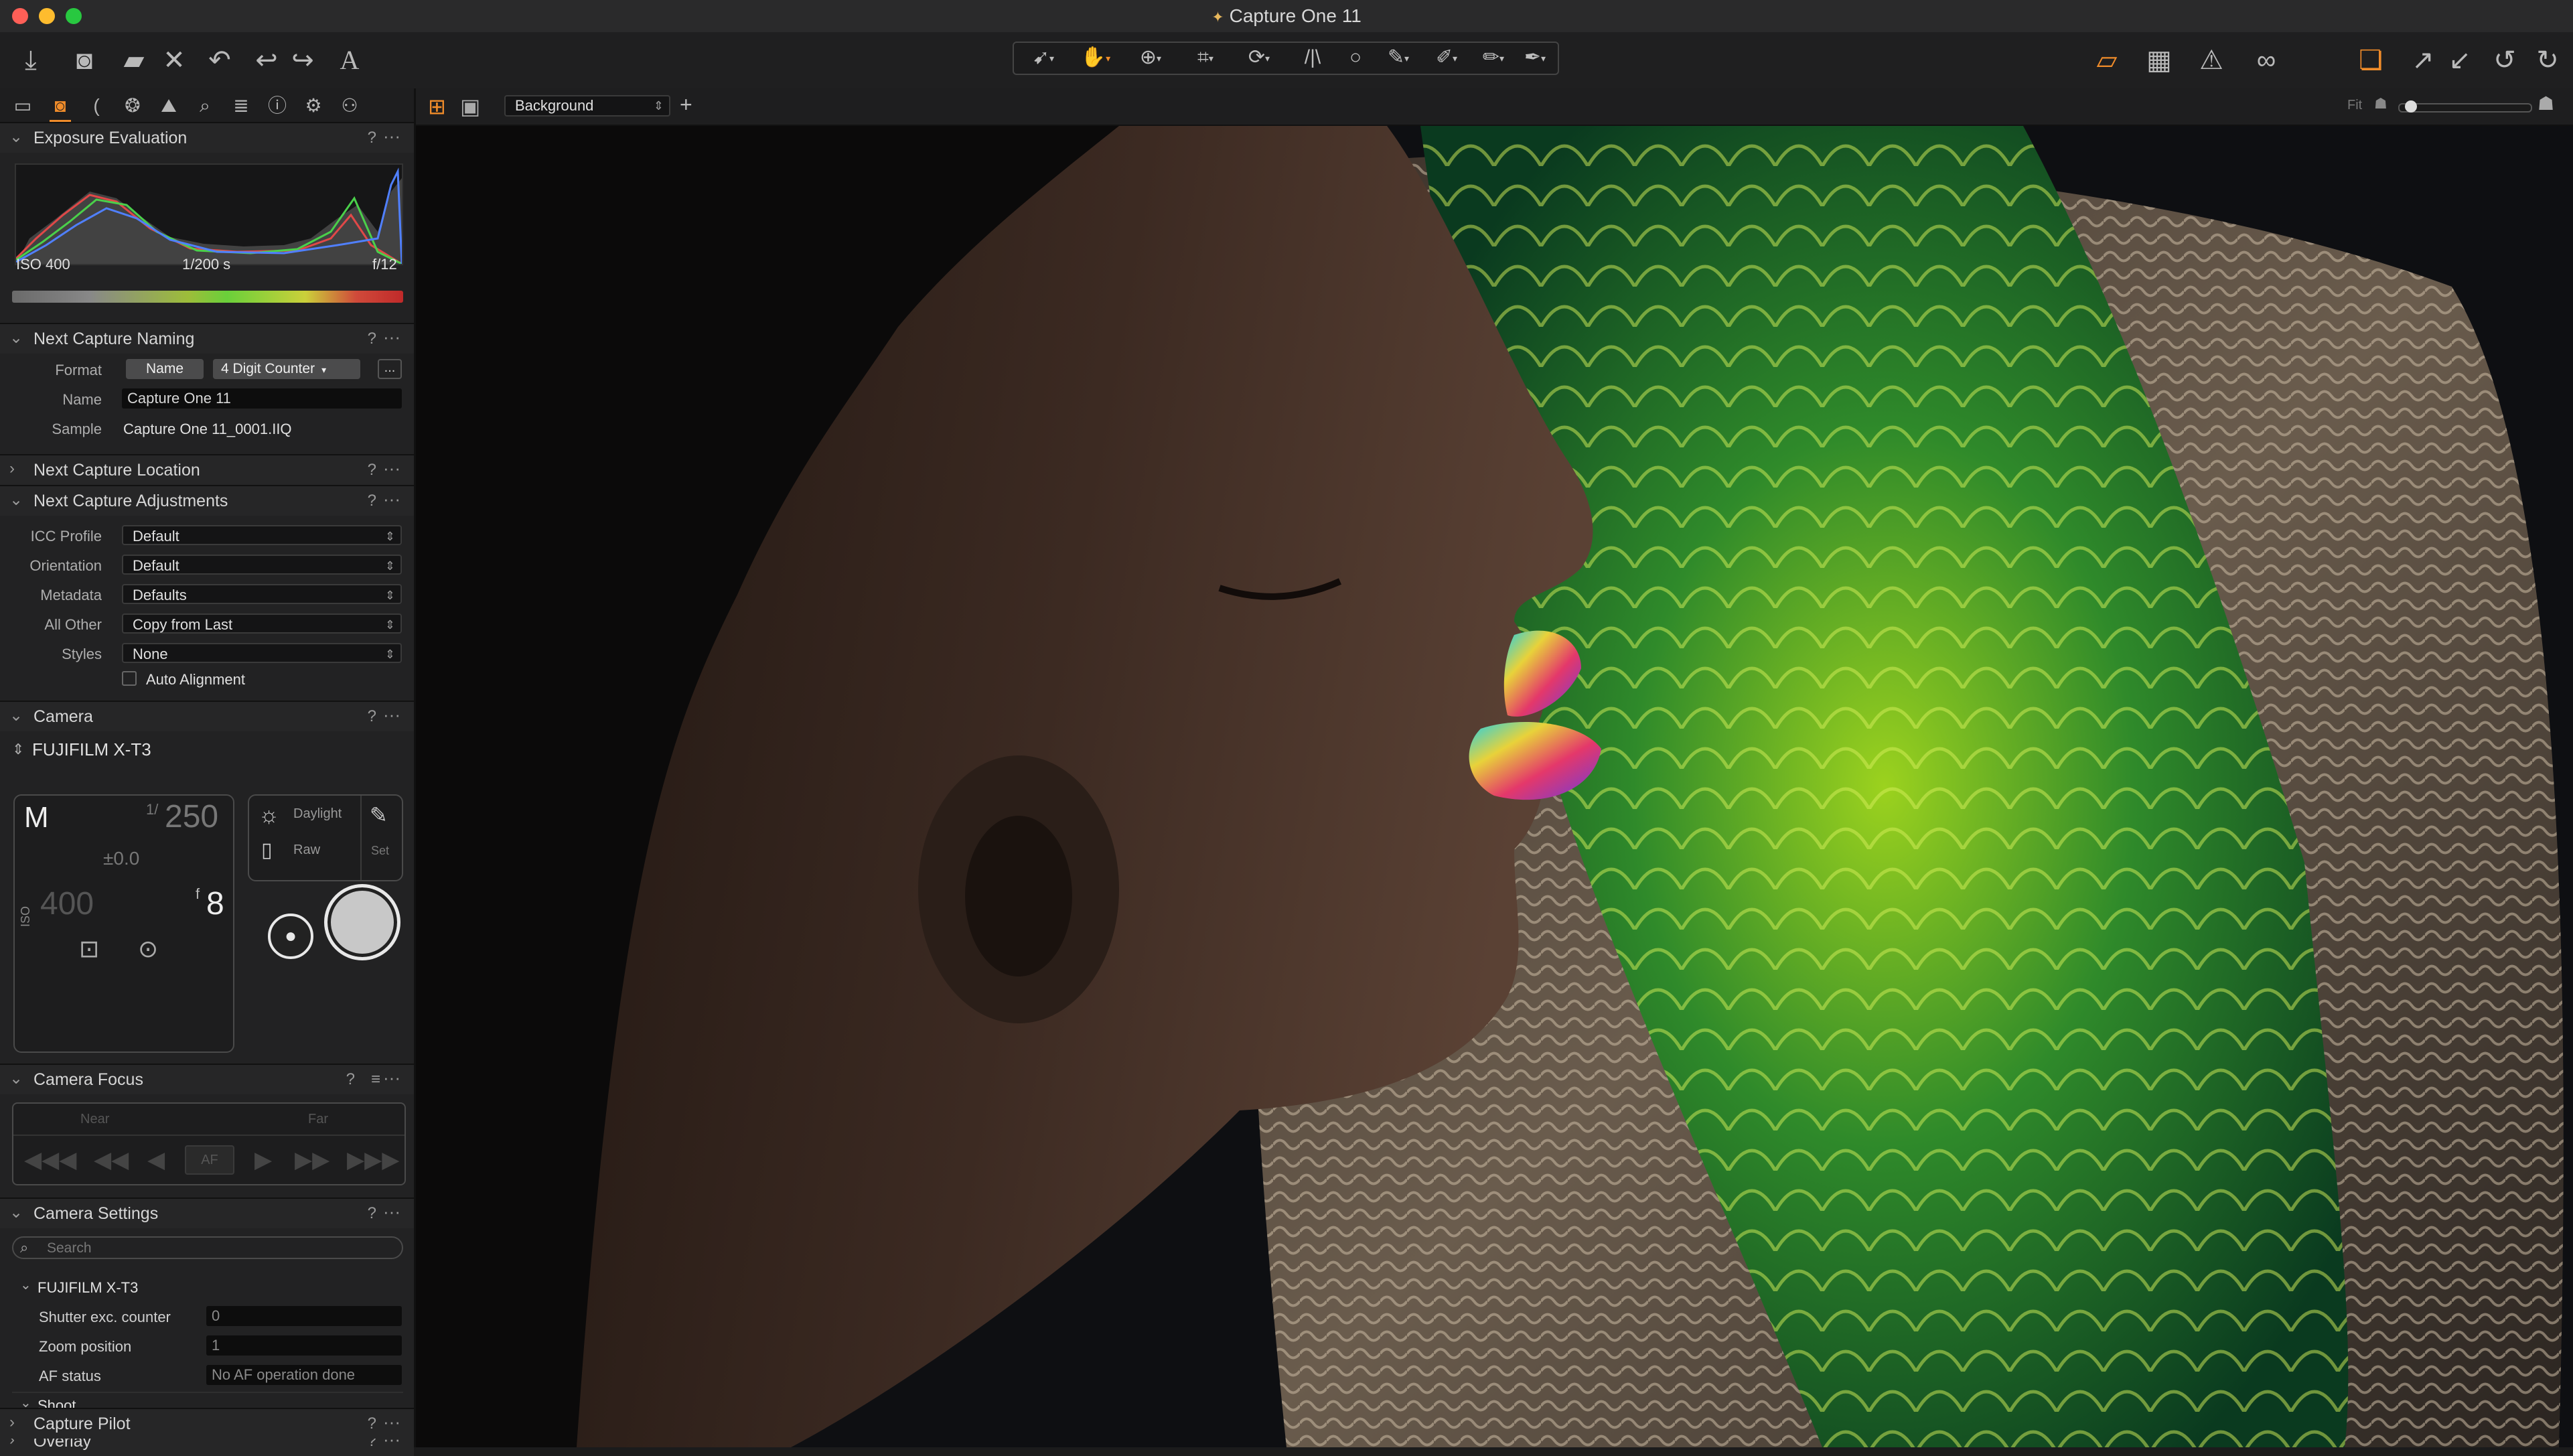 Image resolution: width=2573 pixels, height=1456 pixels. I want to click on name-field: Capture One 11, so click(262, 398).